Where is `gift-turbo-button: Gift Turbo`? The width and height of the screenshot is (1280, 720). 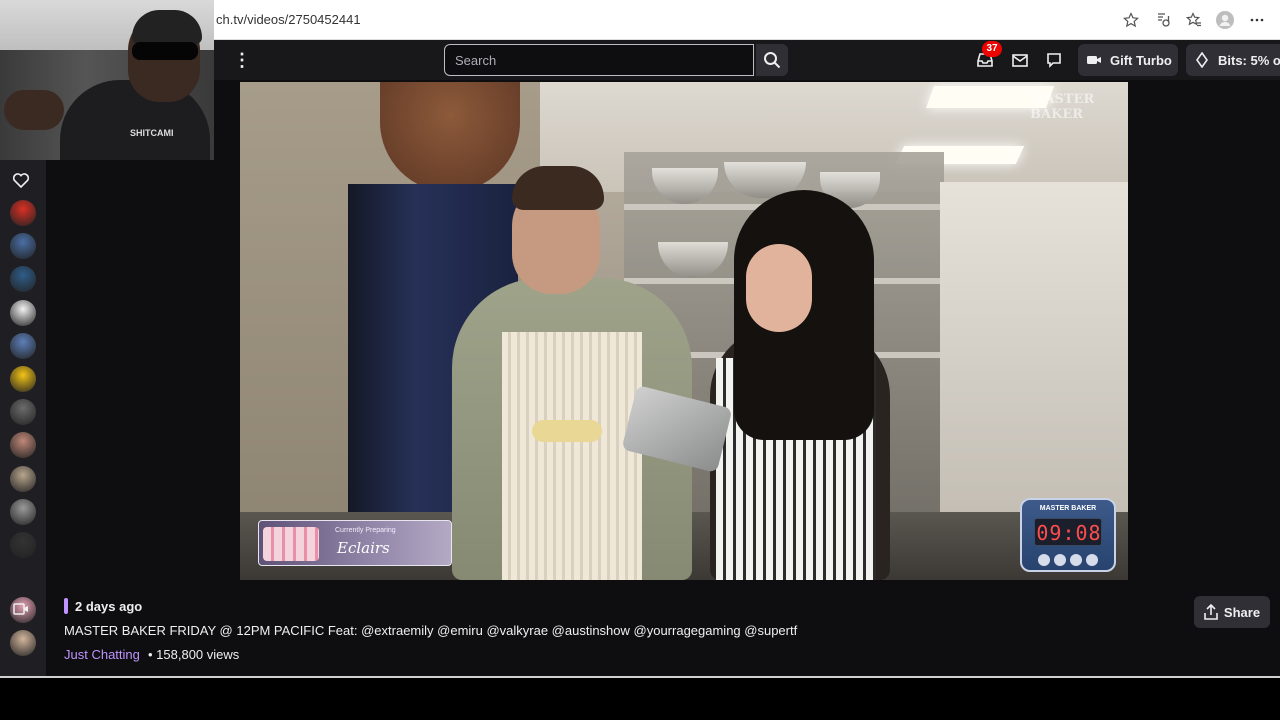 gift-turbo-button: Gift Turbo is located at coordinates (1128, 60).